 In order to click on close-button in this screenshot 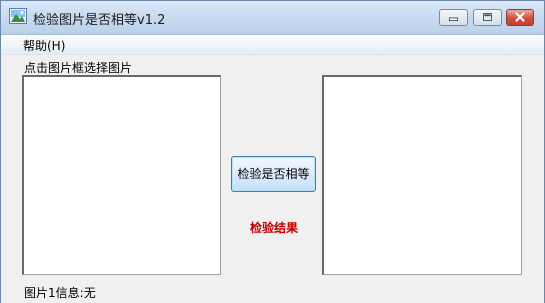, I will do `click(520, 17)`.